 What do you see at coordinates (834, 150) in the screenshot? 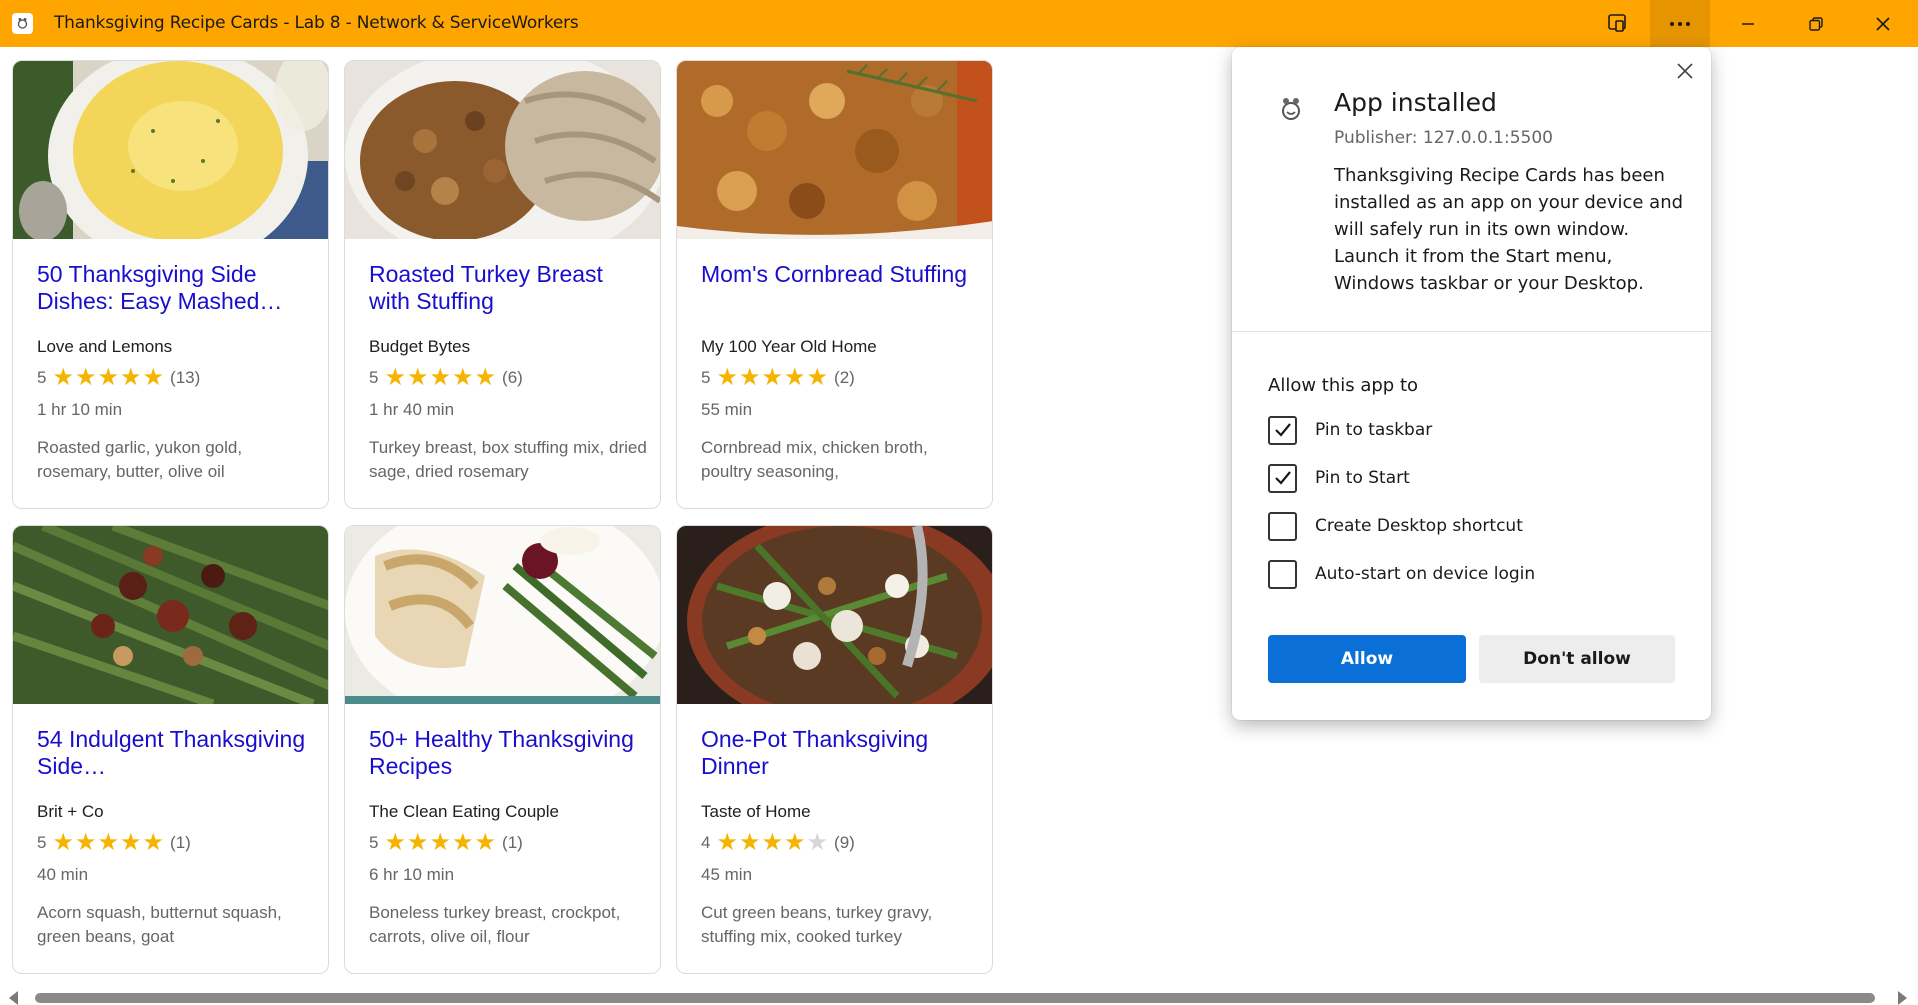
I see `cornbread-stuffing-photo` at bounding box center [834, 150].